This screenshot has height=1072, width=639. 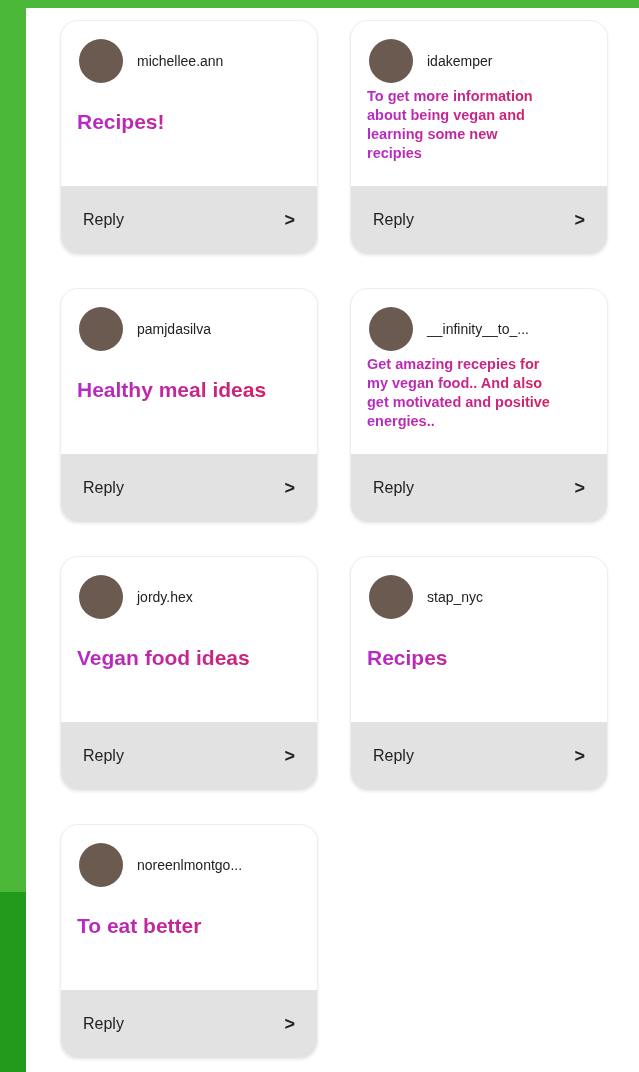 What do you see at coordinates (165, 597) in the screenshot?
I see `username: jordy.hex` at bounding box center [165, 597].